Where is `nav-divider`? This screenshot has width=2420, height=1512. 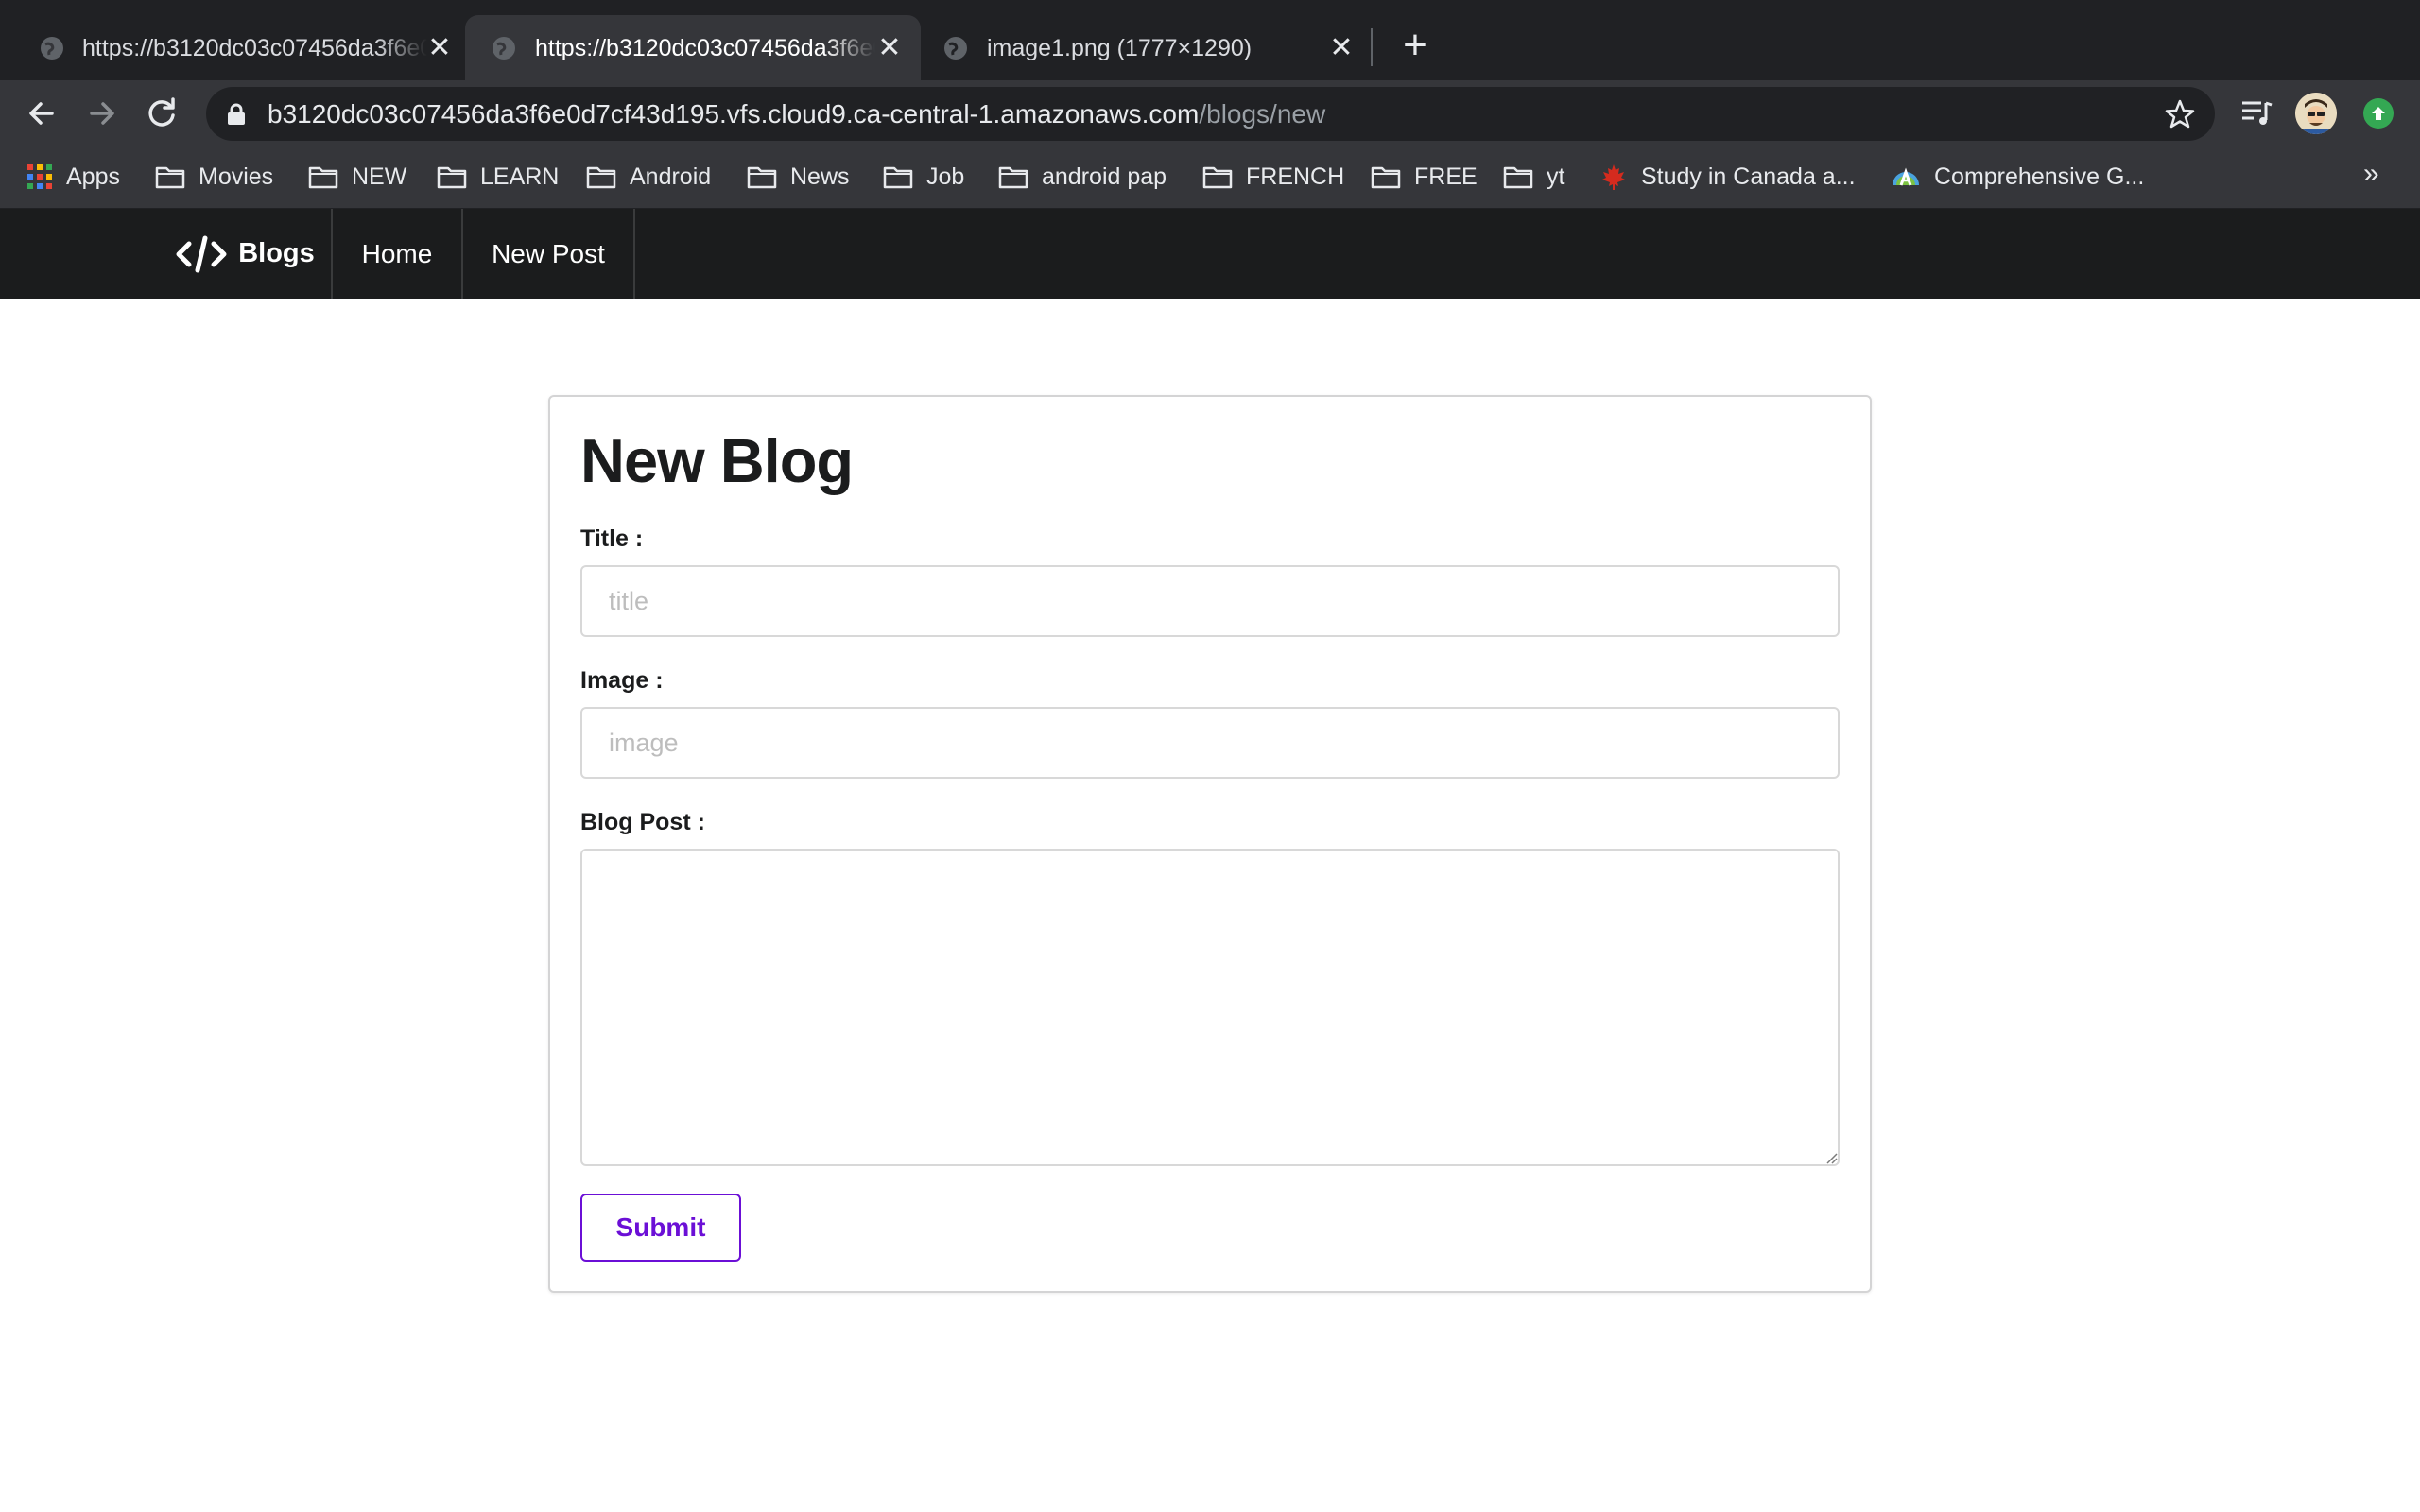 nav-divider is located at coordinates (634, 254).